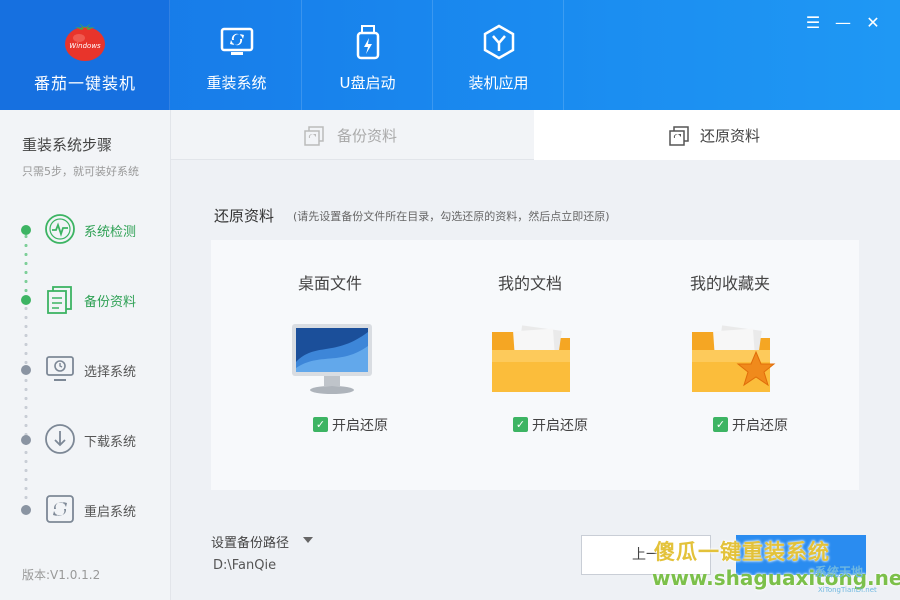 The height and width of the screenshot is (600, 900). Describe the element at coordinates (498, 83) in the screenshot. I see `tab-label: 装机应用` at that location.